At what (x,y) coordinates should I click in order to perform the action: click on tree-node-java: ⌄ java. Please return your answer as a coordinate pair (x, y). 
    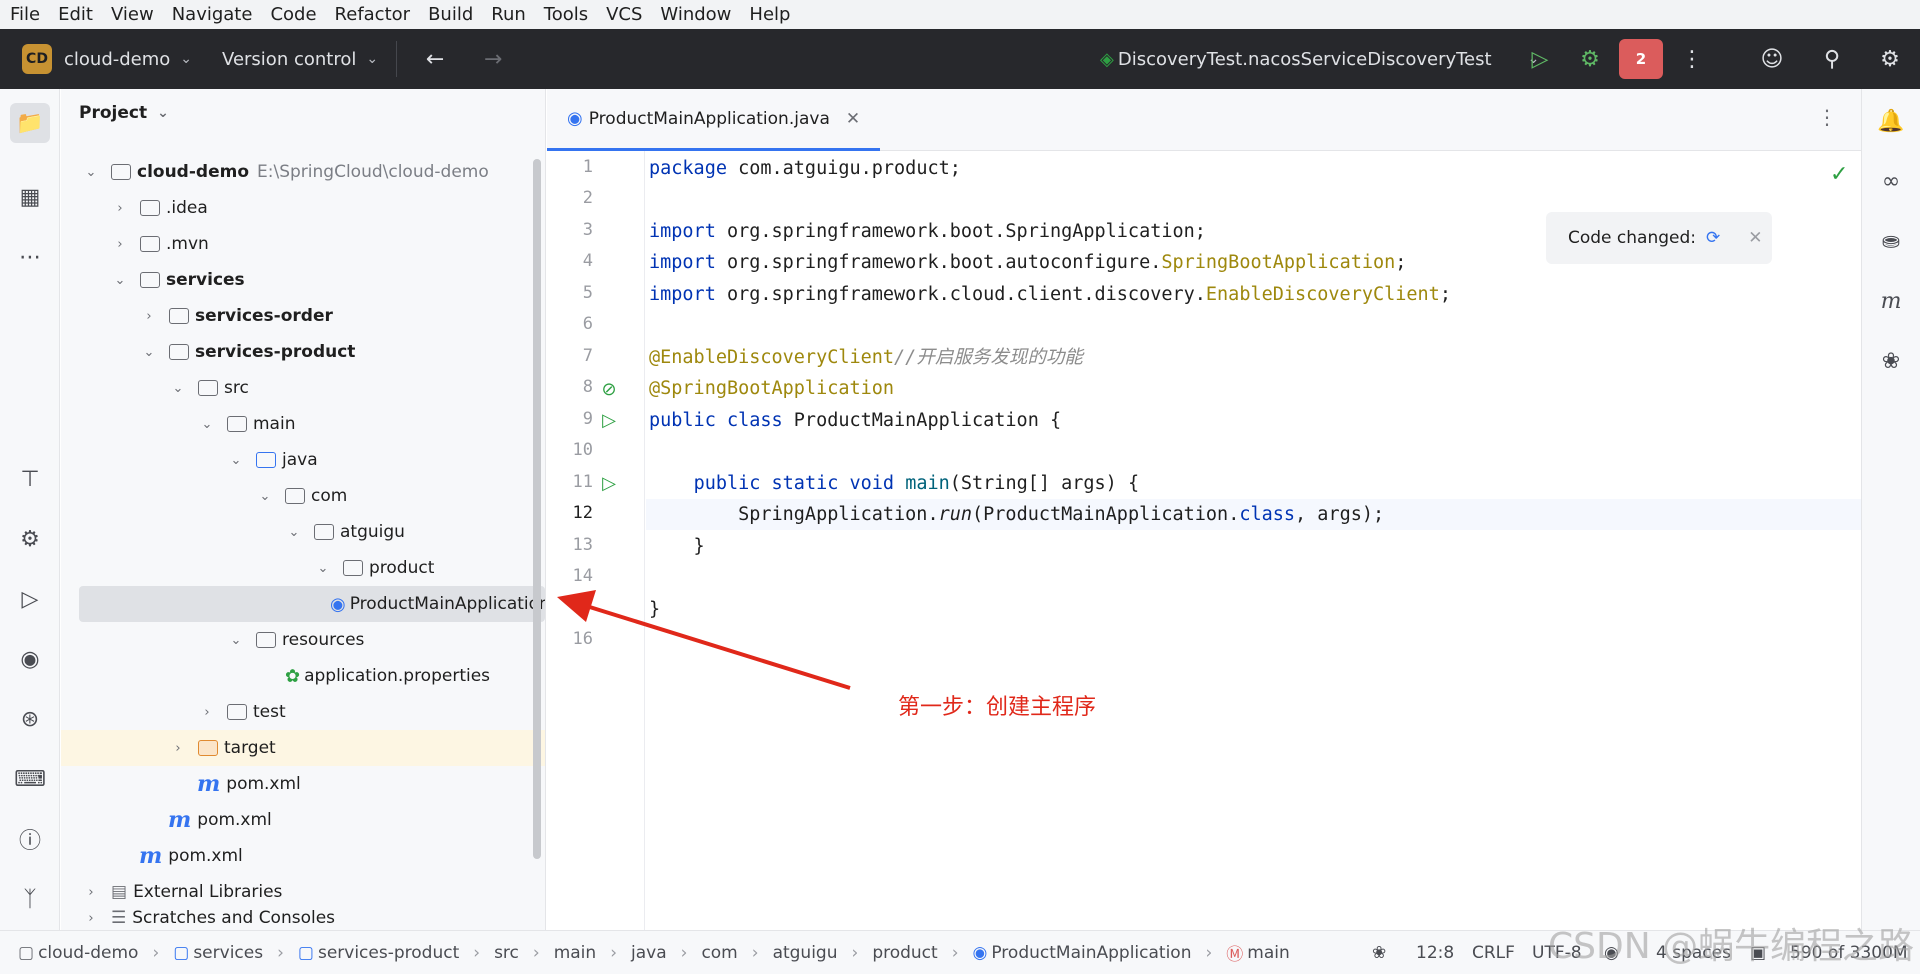
    Looking at the image, I should click on (303, 460).